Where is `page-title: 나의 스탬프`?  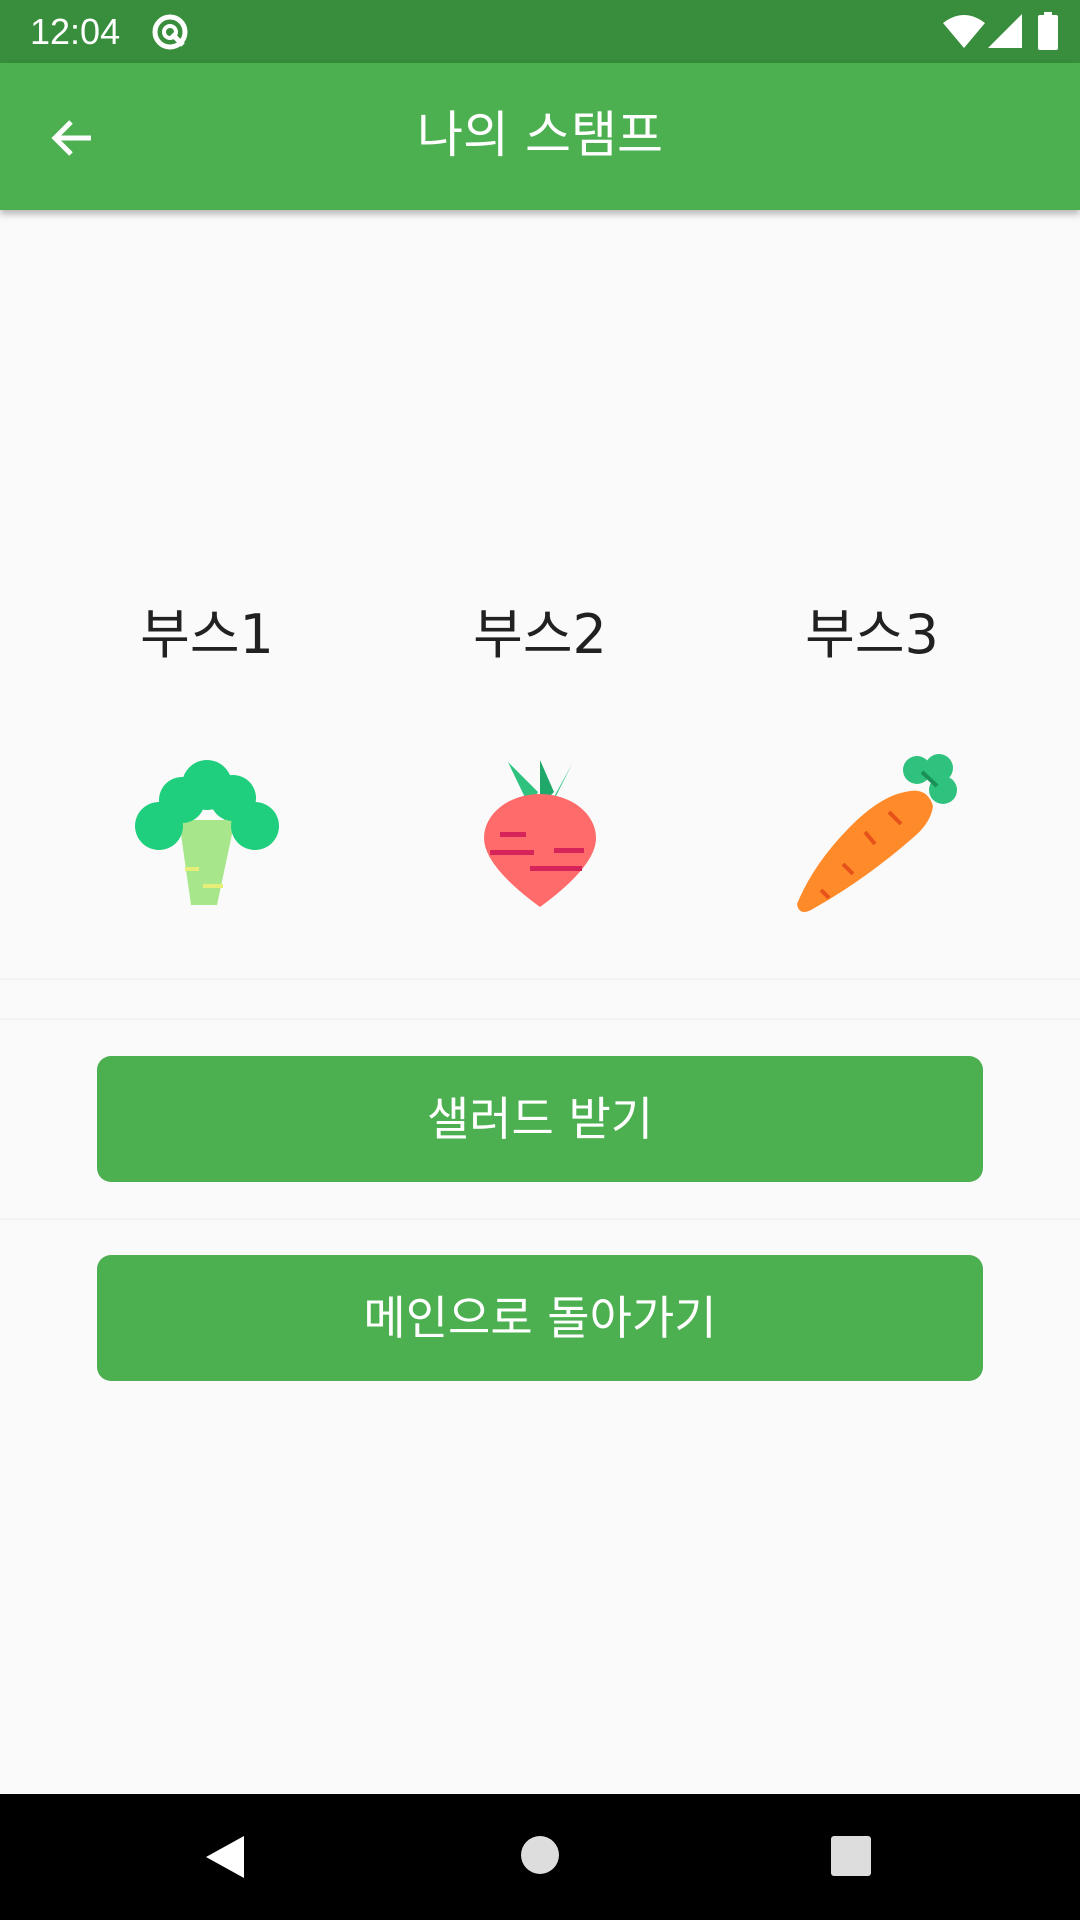 page-title: 나의 스탬프 is located at coordinates (540, 135).